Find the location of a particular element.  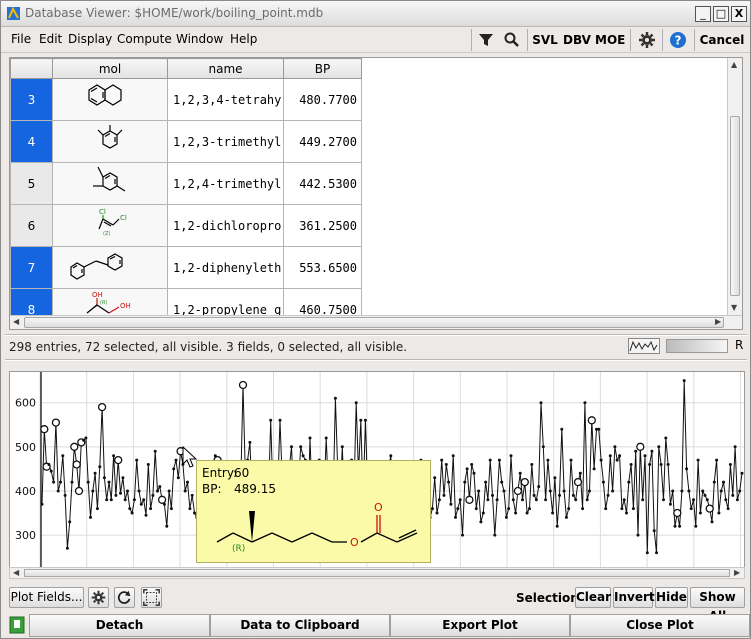

column-header-bp: BP is located at coordinates (322, 68).